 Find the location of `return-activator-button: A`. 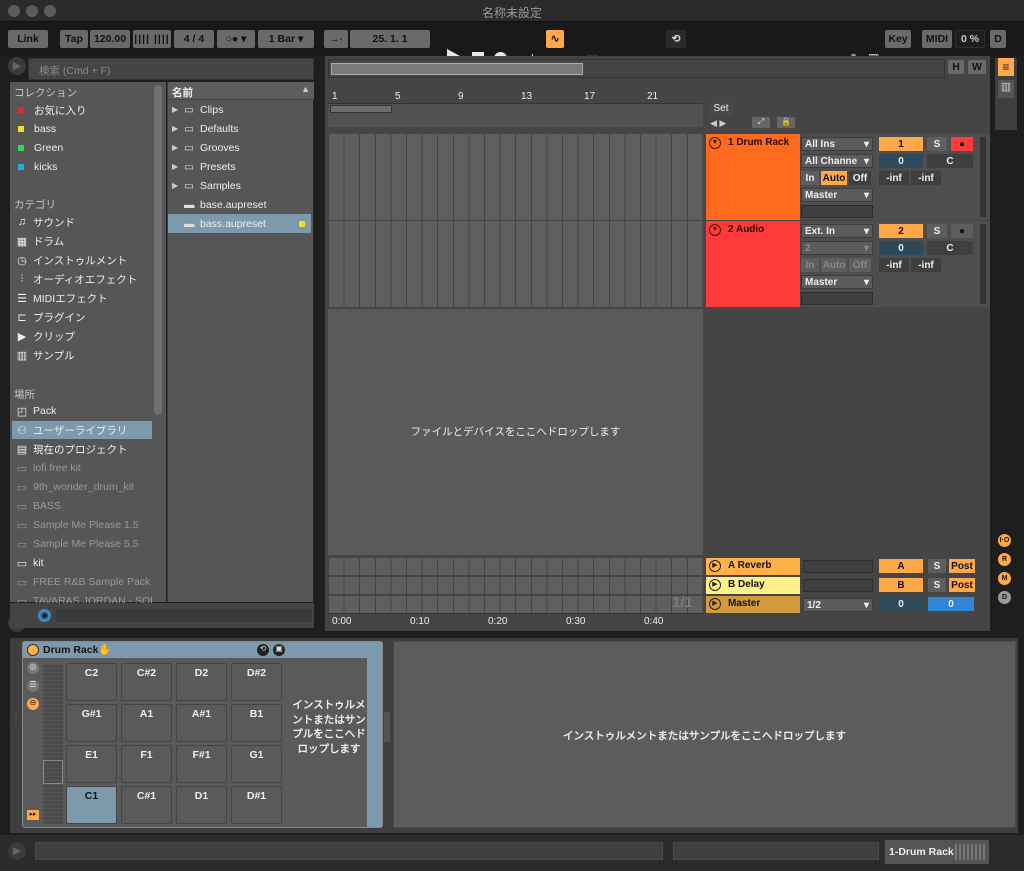

return-activator-button: A is located at coordinates (901, 566).